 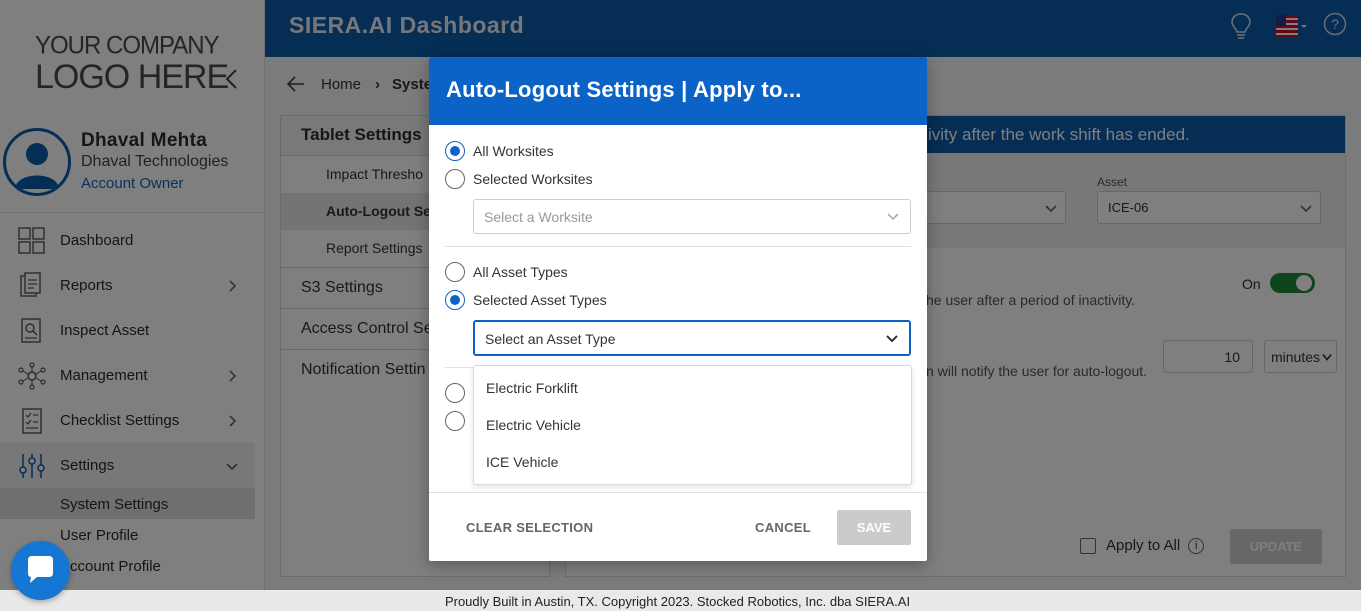 I want to click on radio-label: All Asset Types, so click(x=520, y=272).